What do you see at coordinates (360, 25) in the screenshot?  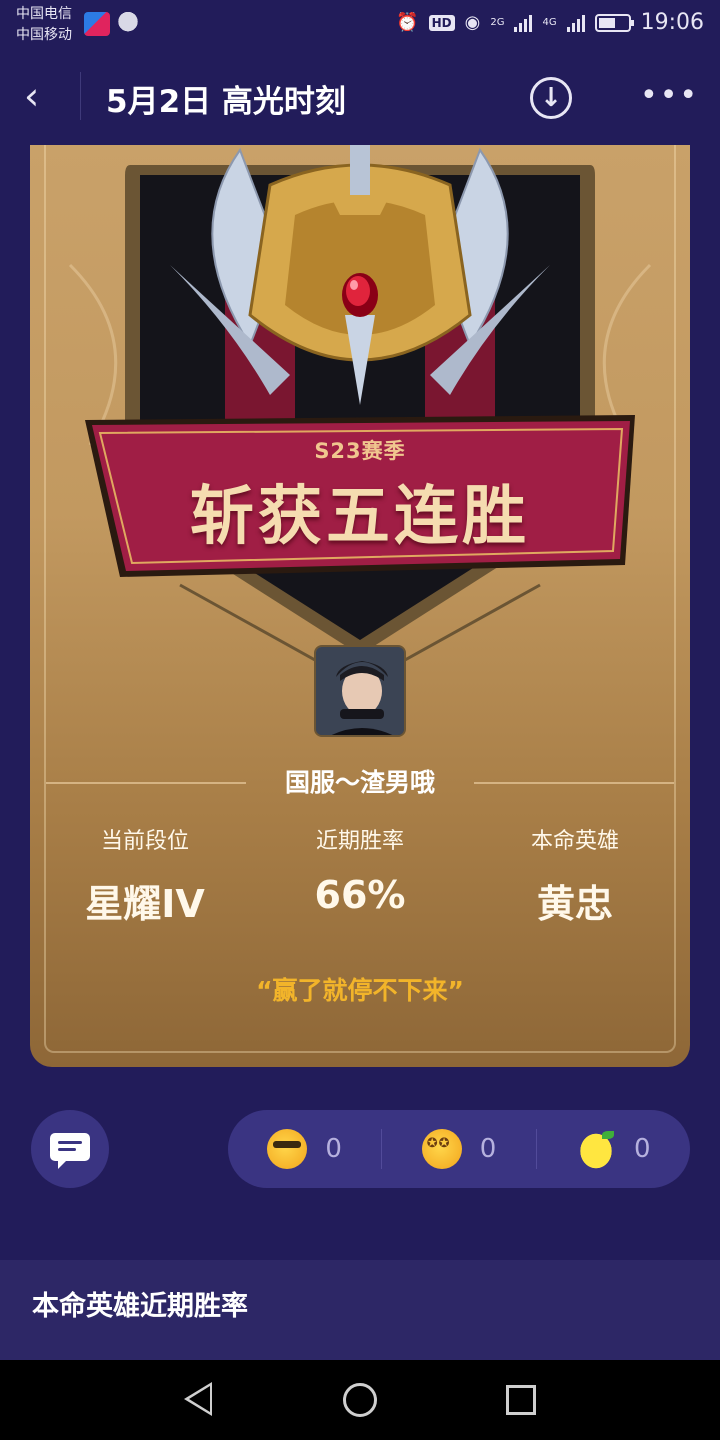 I see `status-bar: 中国电信 中国移动 ⏰ HD ◉ 2G 4G 19:06` at bounding box center [360, 25].